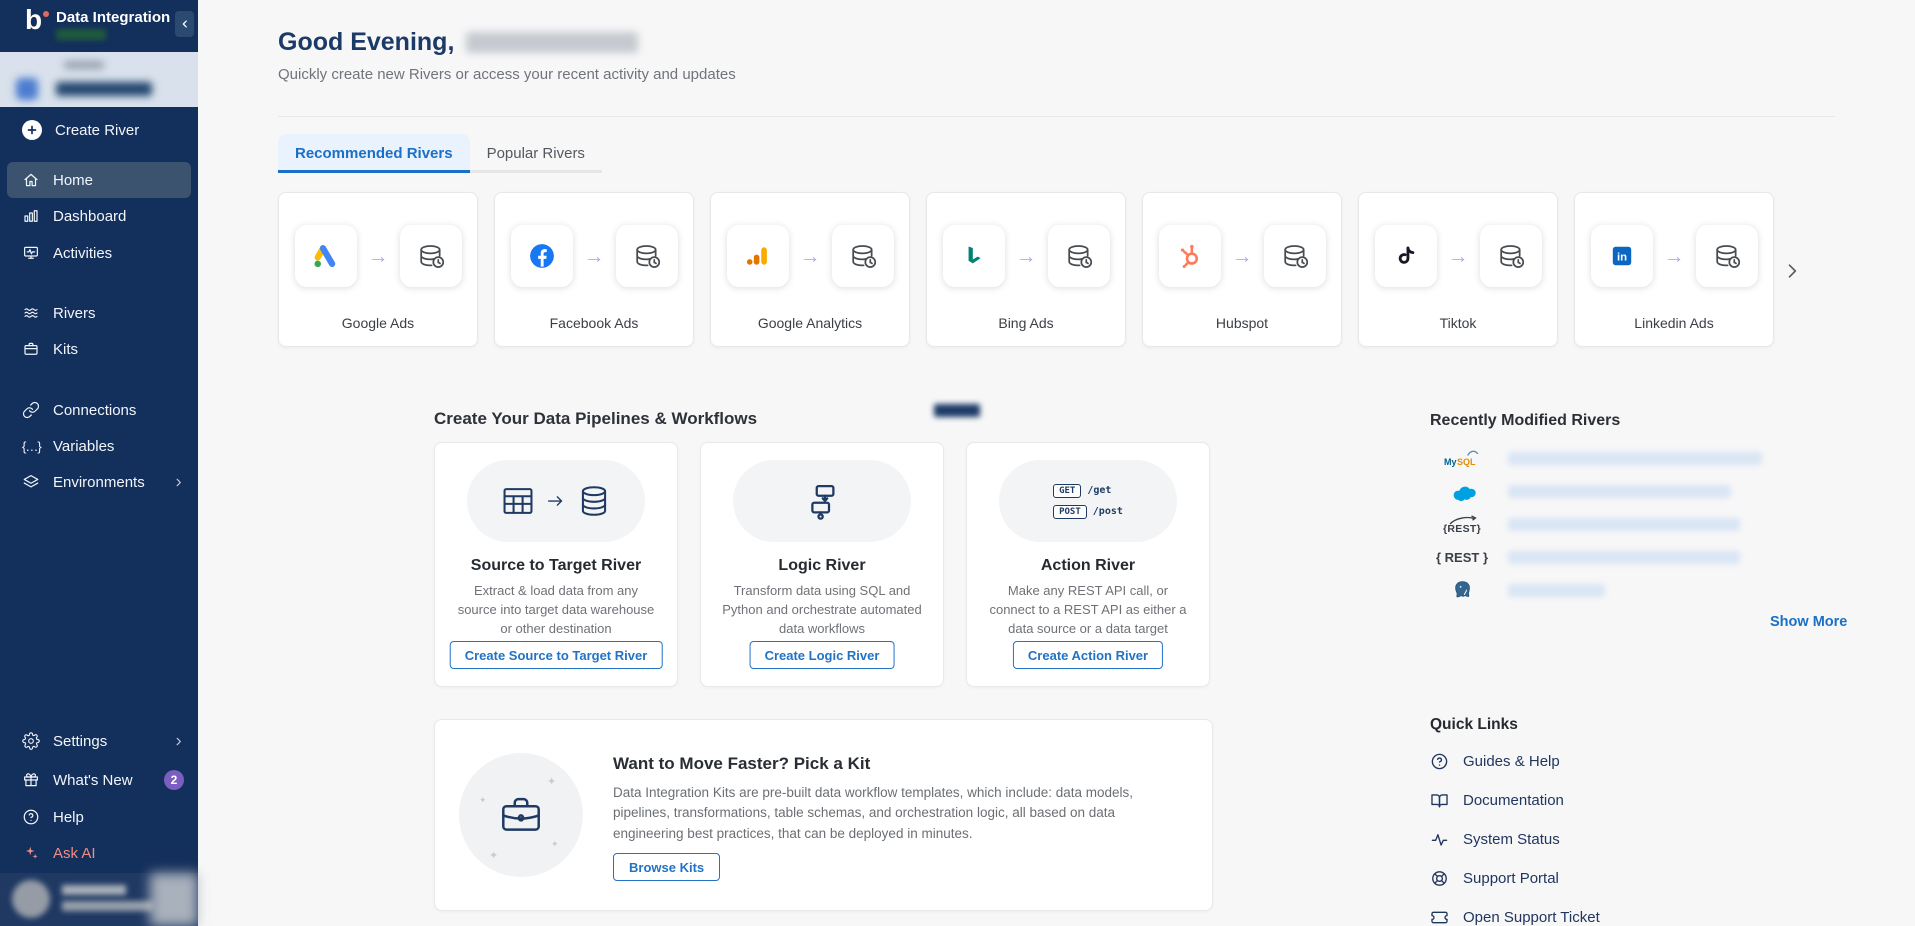 The image size is (1915, 926). Describe the element at coordinates (99, 741) in the screenshot. I see `sidebar-item-settings: Settings` at that location.